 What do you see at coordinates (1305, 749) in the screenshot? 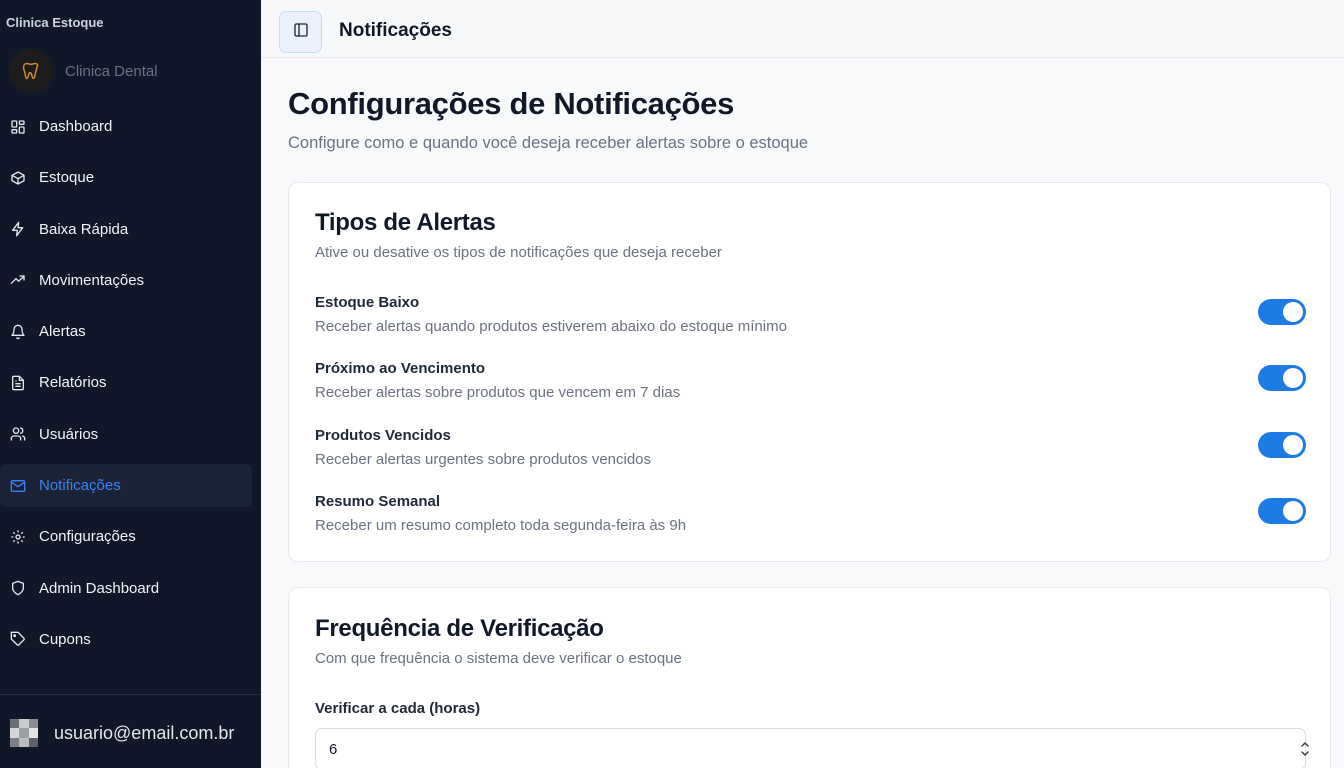
I see `stepper-icon` at bounding box center [1305, 749].